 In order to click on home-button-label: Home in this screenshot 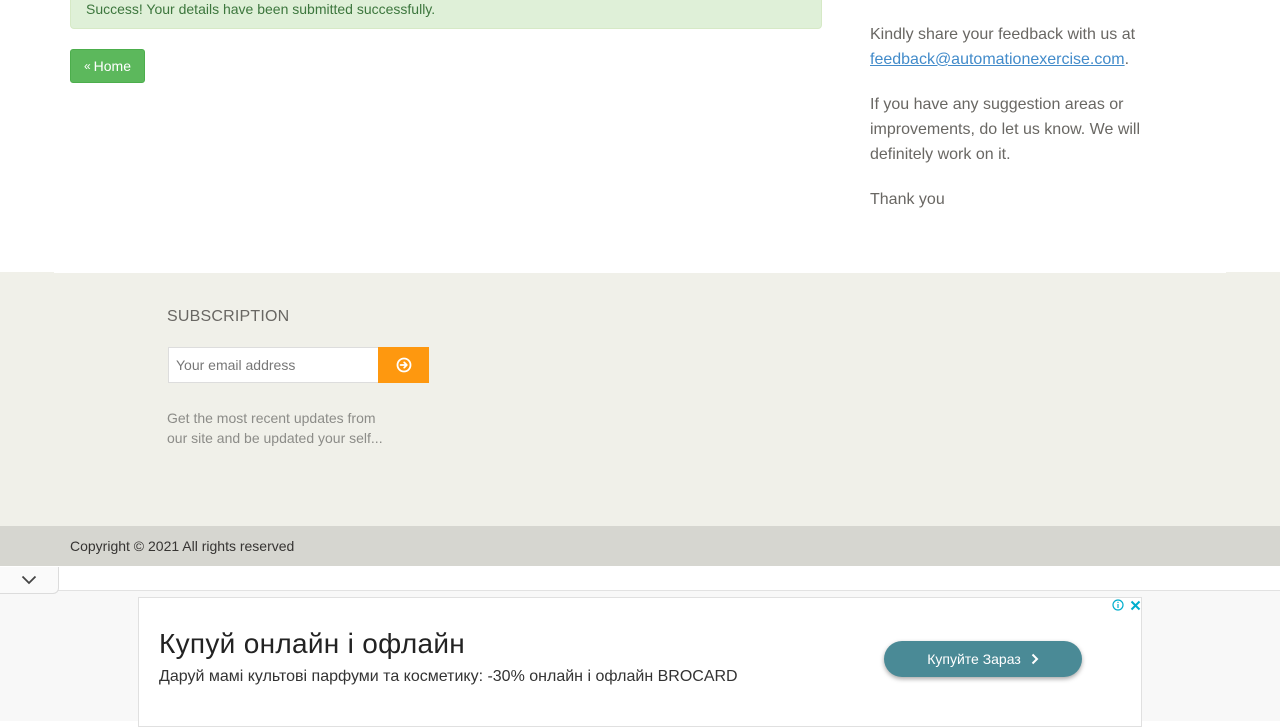, I will do `click(112, 66)`.